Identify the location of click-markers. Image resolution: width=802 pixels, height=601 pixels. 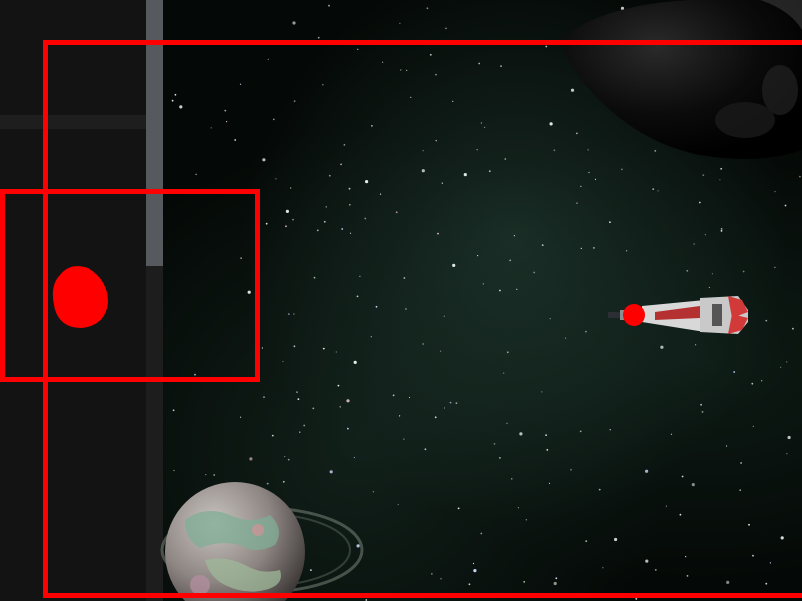
(348, 297).